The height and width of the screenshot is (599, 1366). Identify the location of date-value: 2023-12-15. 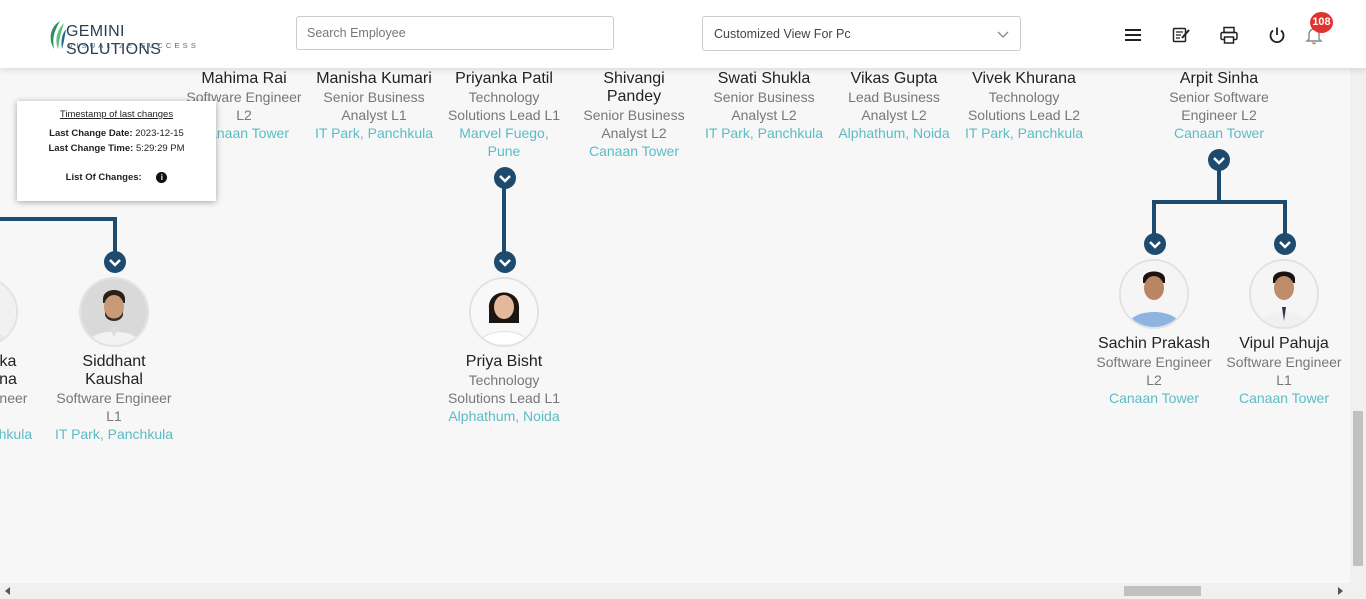
(159, 133).